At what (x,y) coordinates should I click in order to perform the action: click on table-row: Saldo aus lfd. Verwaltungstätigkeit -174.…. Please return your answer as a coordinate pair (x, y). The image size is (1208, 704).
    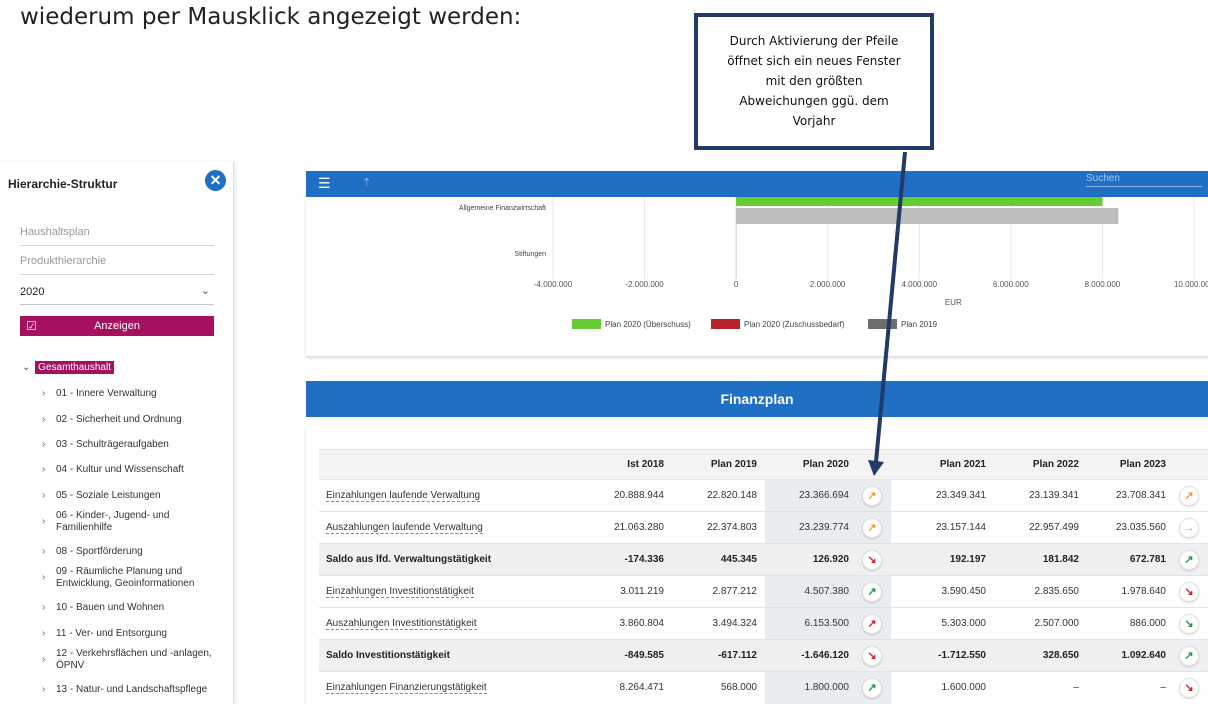
    Looking at the image, I should click on (763, 559).